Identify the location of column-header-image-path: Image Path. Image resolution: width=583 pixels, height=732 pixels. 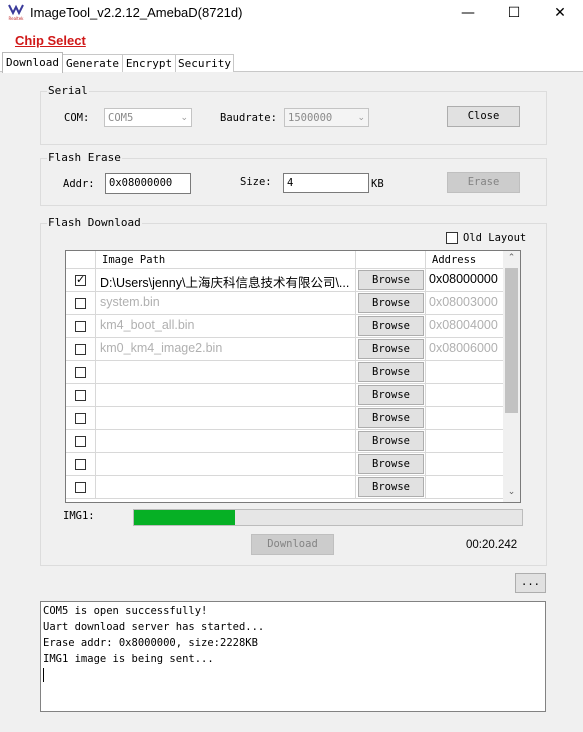
(134, 260).